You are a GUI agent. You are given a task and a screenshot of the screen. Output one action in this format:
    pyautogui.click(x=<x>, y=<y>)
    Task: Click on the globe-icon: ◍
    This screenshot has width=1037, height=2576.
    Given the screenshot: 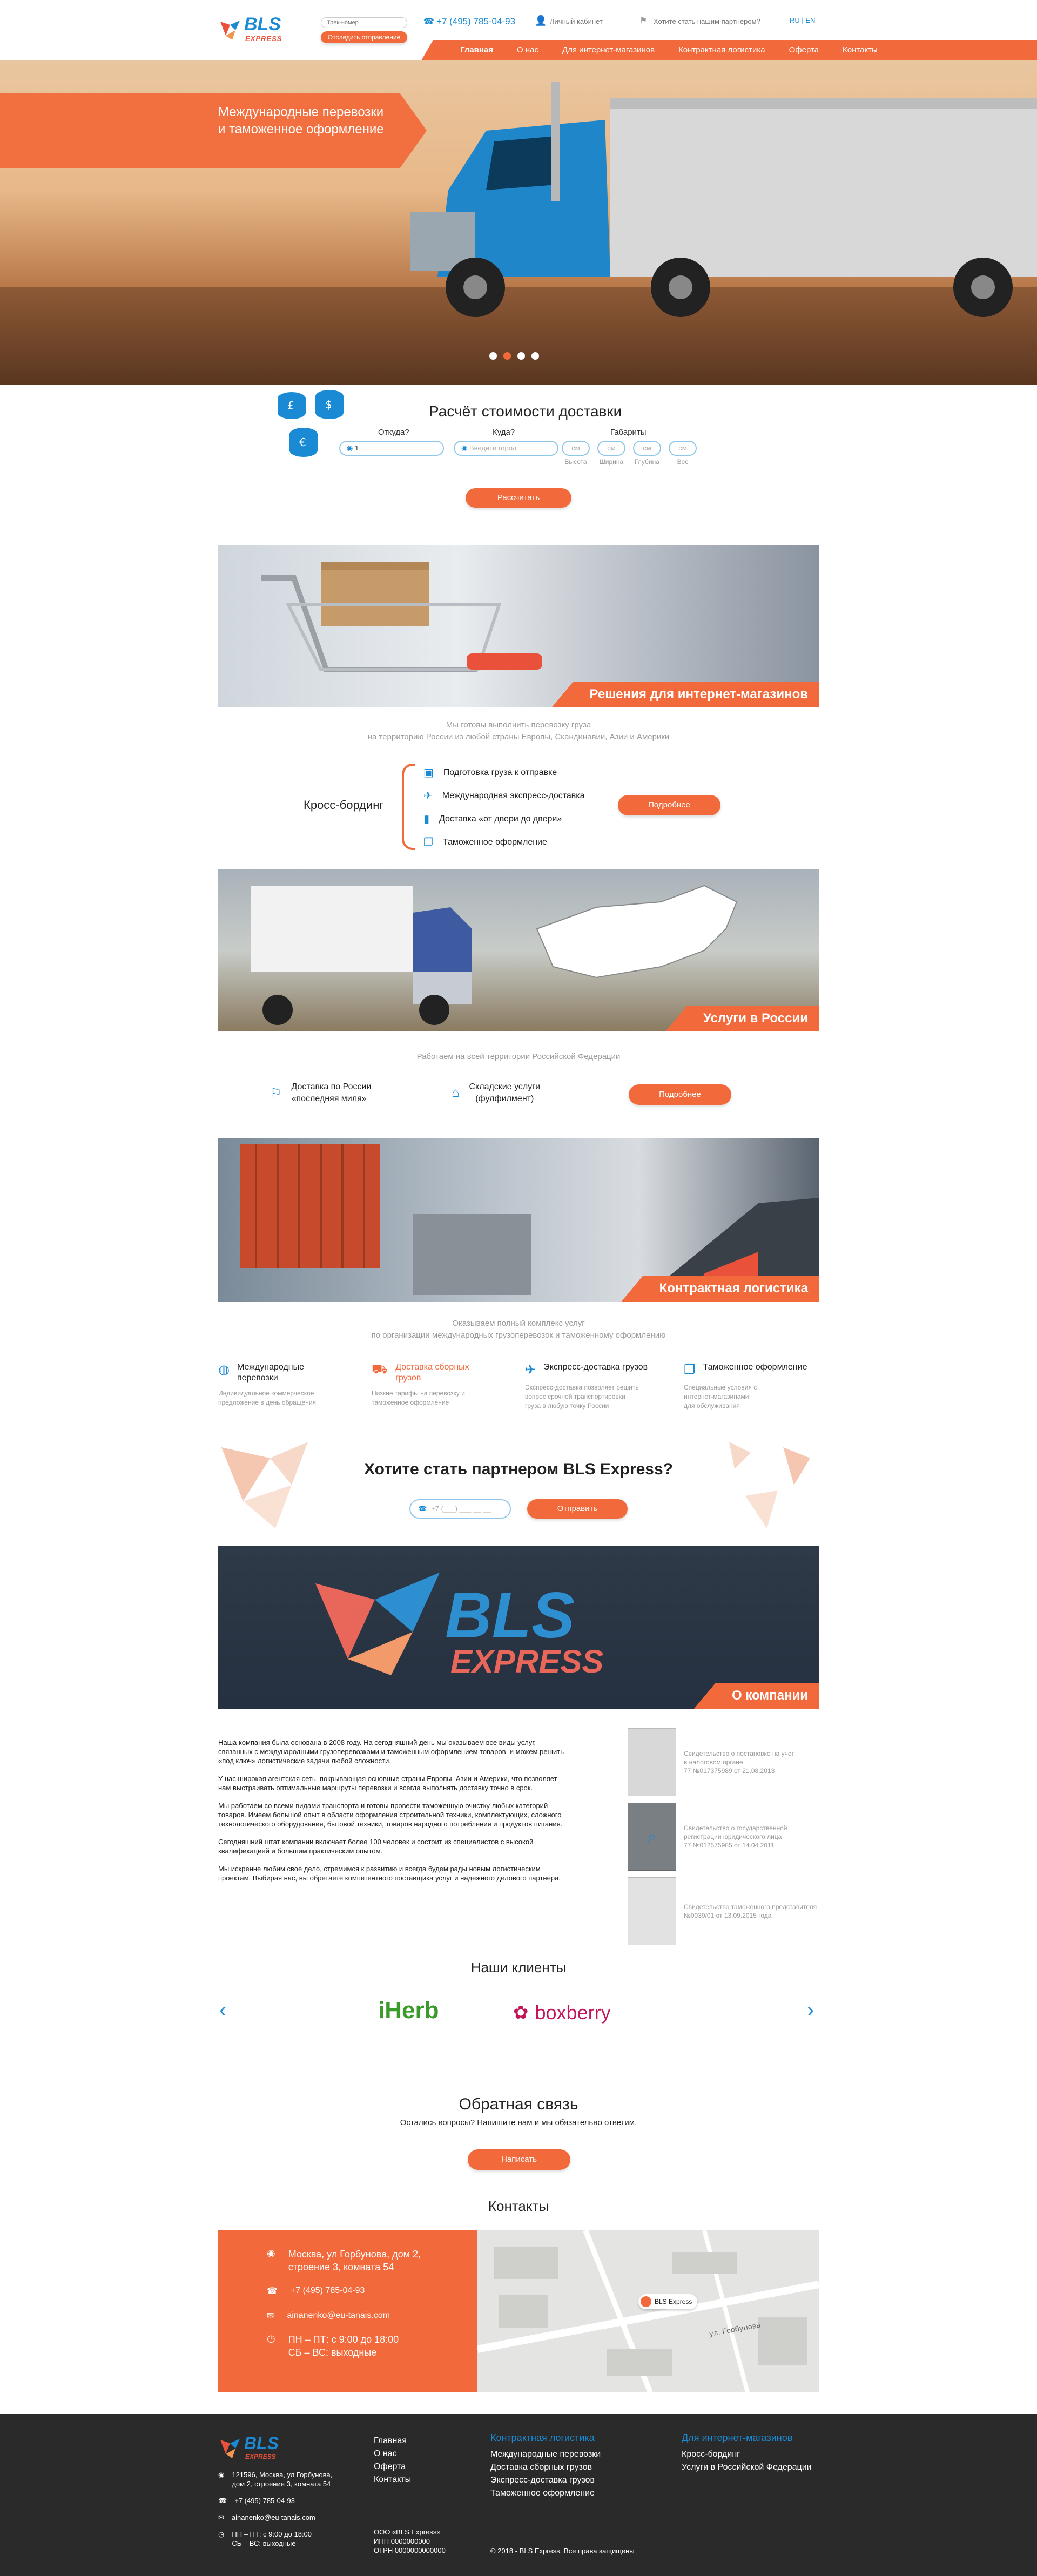 What is the action you would take?
    pyautogui.click(x=224, y=1370)
    